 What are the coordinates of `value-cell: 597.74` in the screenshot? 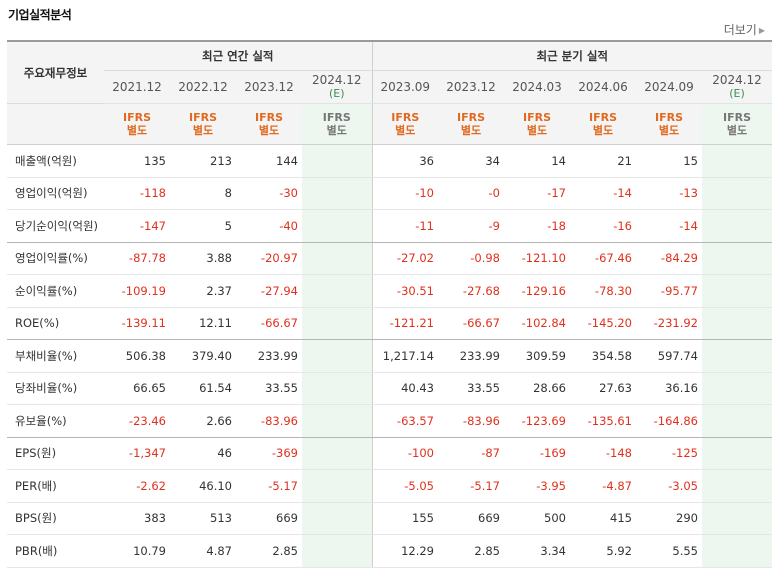 It's located at (669, 356).